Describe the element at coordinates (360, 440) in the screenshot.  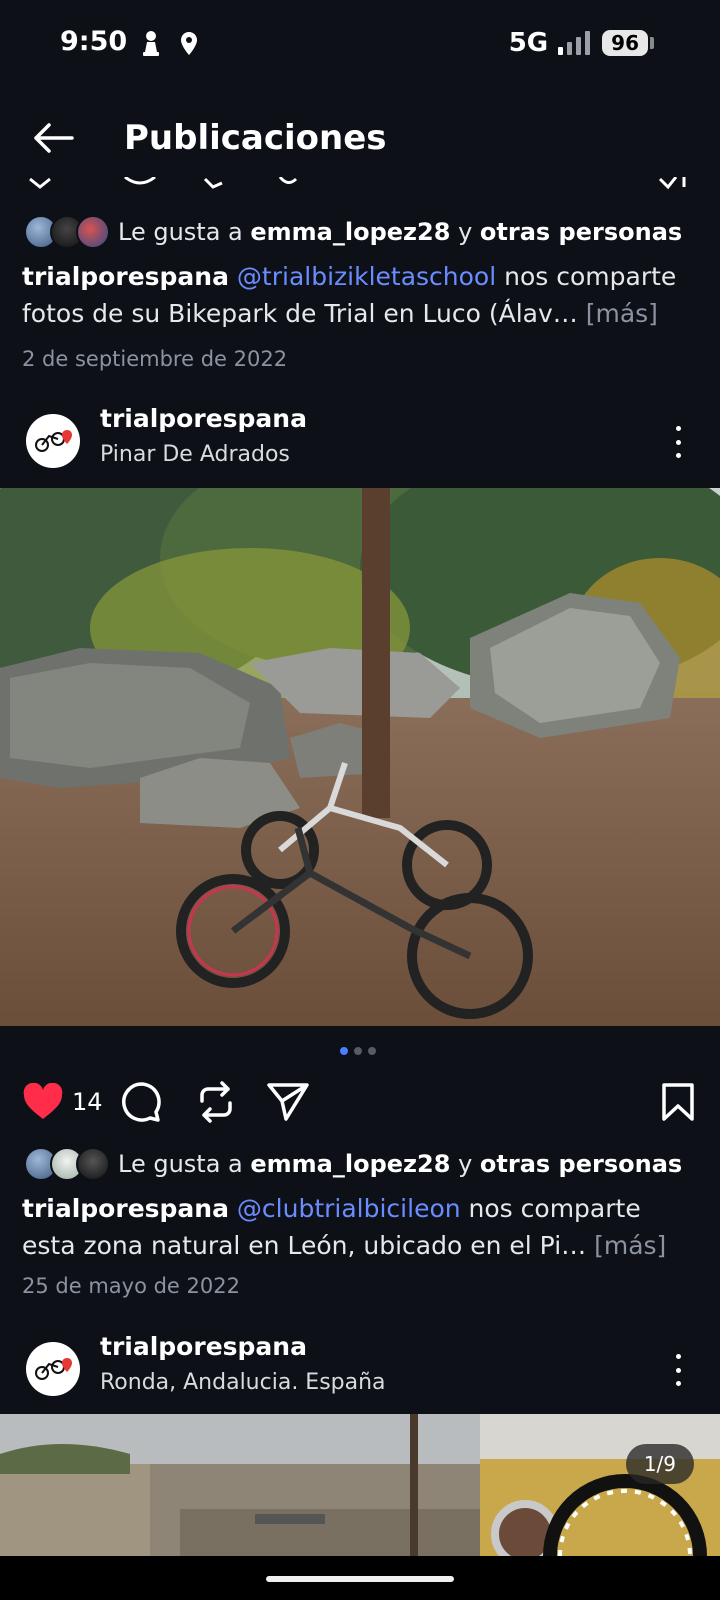
I see `post-header: trialporespana Pinar De Adrados` at that location.